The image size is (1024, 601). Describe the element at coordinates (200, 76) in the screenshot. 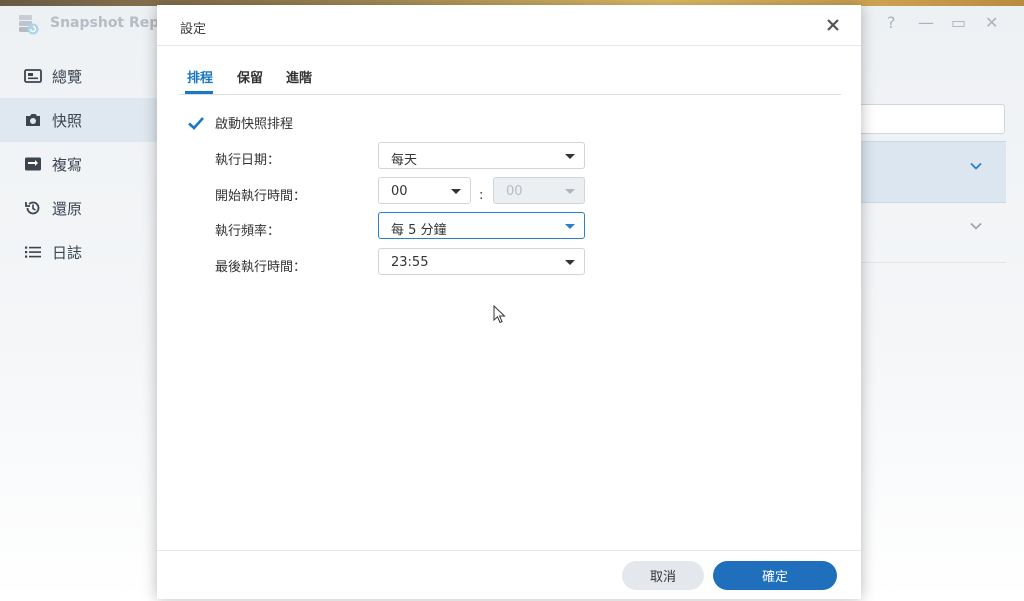

I see `tab-schedule: 排程` at that location.